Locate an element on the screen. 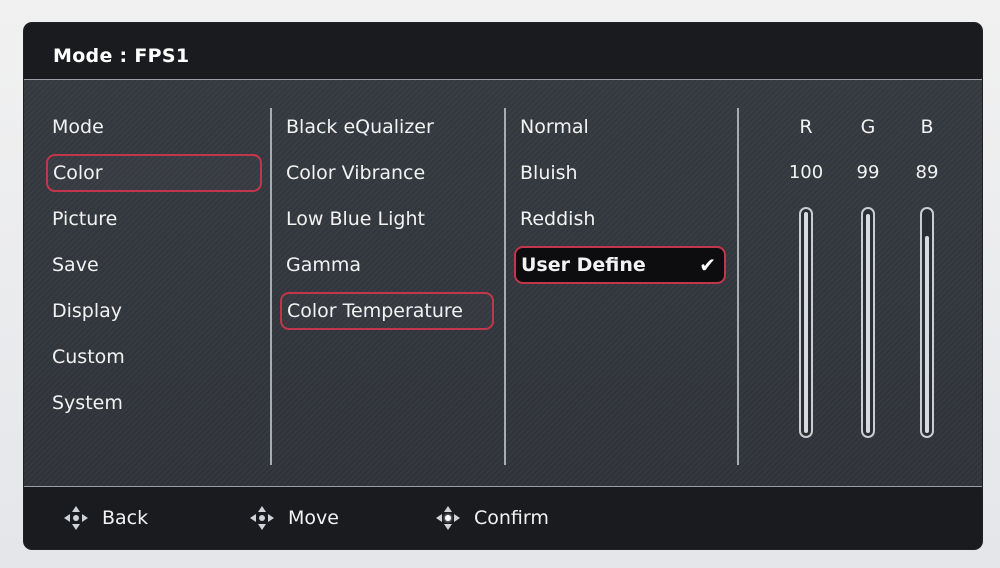 This screenshot has width=1000, height=568. main-menu-item-display: Display is located at coordinates (154, 311).